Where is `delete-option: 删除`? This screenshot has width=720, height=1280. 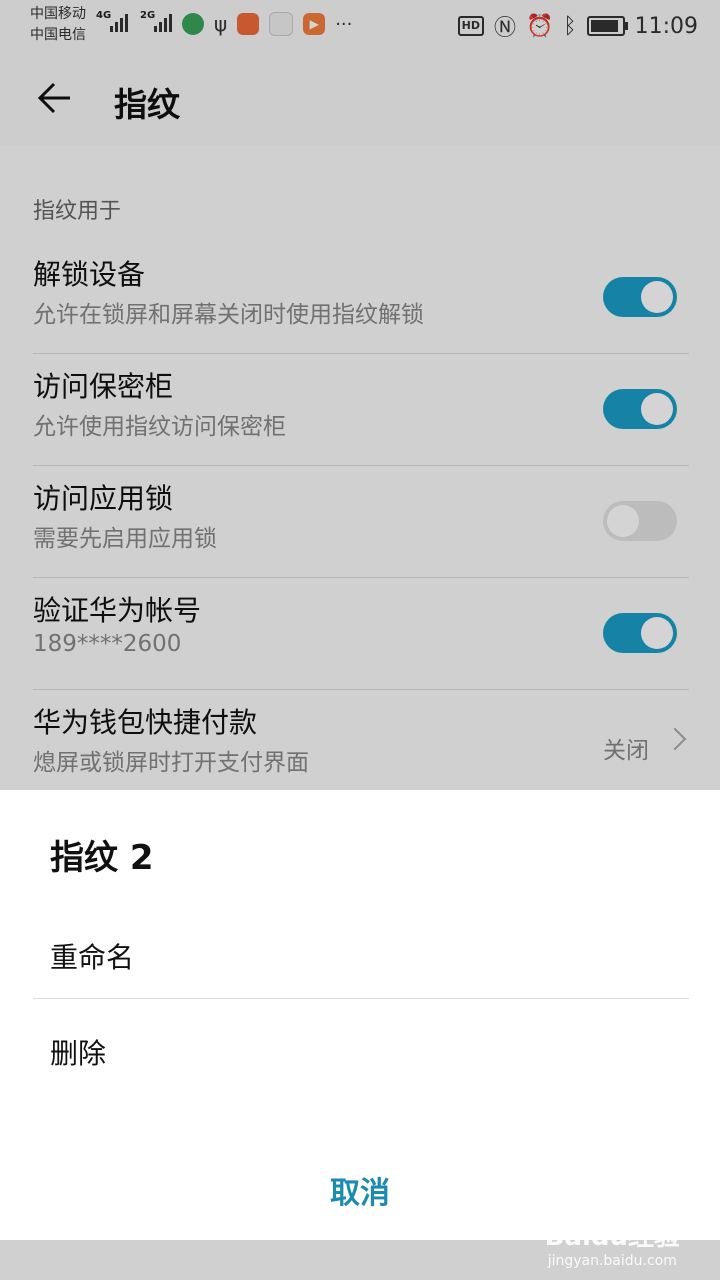 delete-option: 删除 is located at coordinates (78, 1052).